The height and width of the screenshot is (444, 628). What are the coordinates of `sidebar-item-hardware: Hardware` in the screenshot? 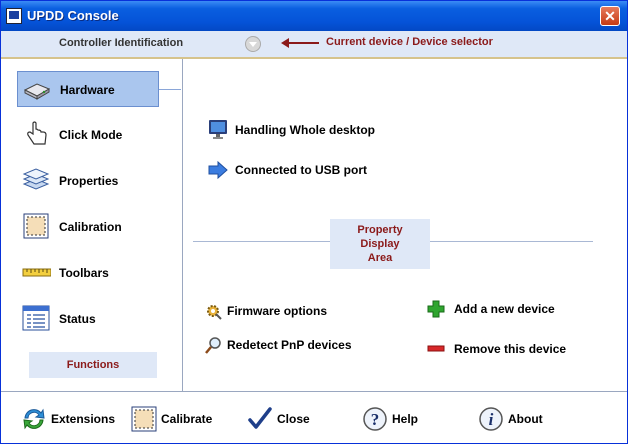 It's located at (88, 89).